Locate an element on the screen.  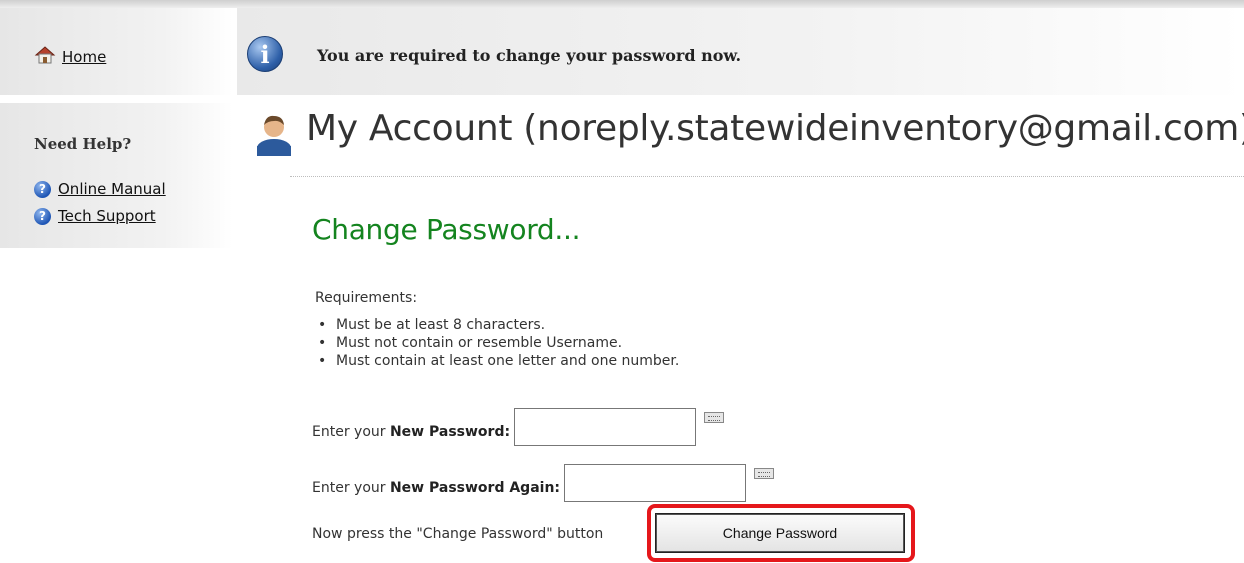
requirements-label: Requirements: is located at coordinates (366, 298).